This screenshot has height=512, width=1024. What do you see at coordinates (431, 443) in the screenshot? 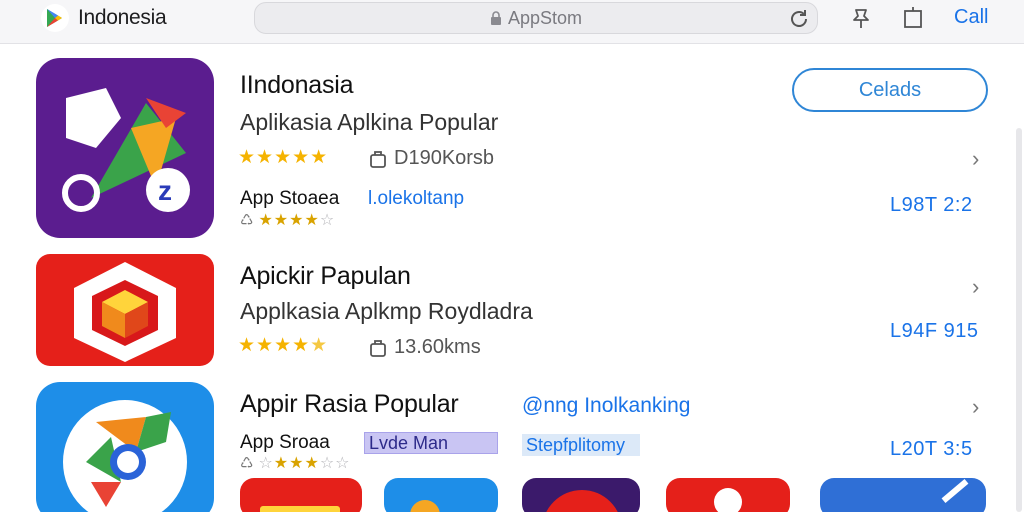
I see `app-3-tag-purple: Lvde Man` at bounding box center [431, 443].